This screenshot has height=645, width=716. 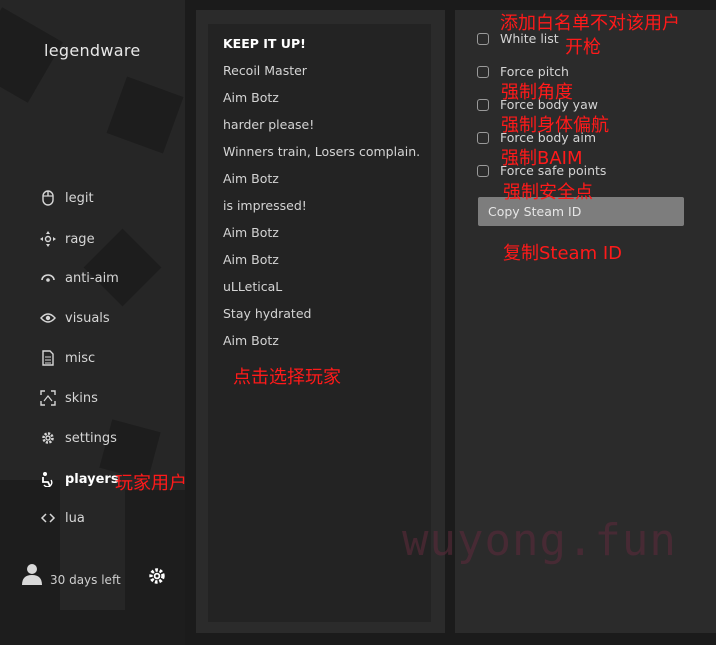 I want to click on skins-icon, so click(x=48, y=398).